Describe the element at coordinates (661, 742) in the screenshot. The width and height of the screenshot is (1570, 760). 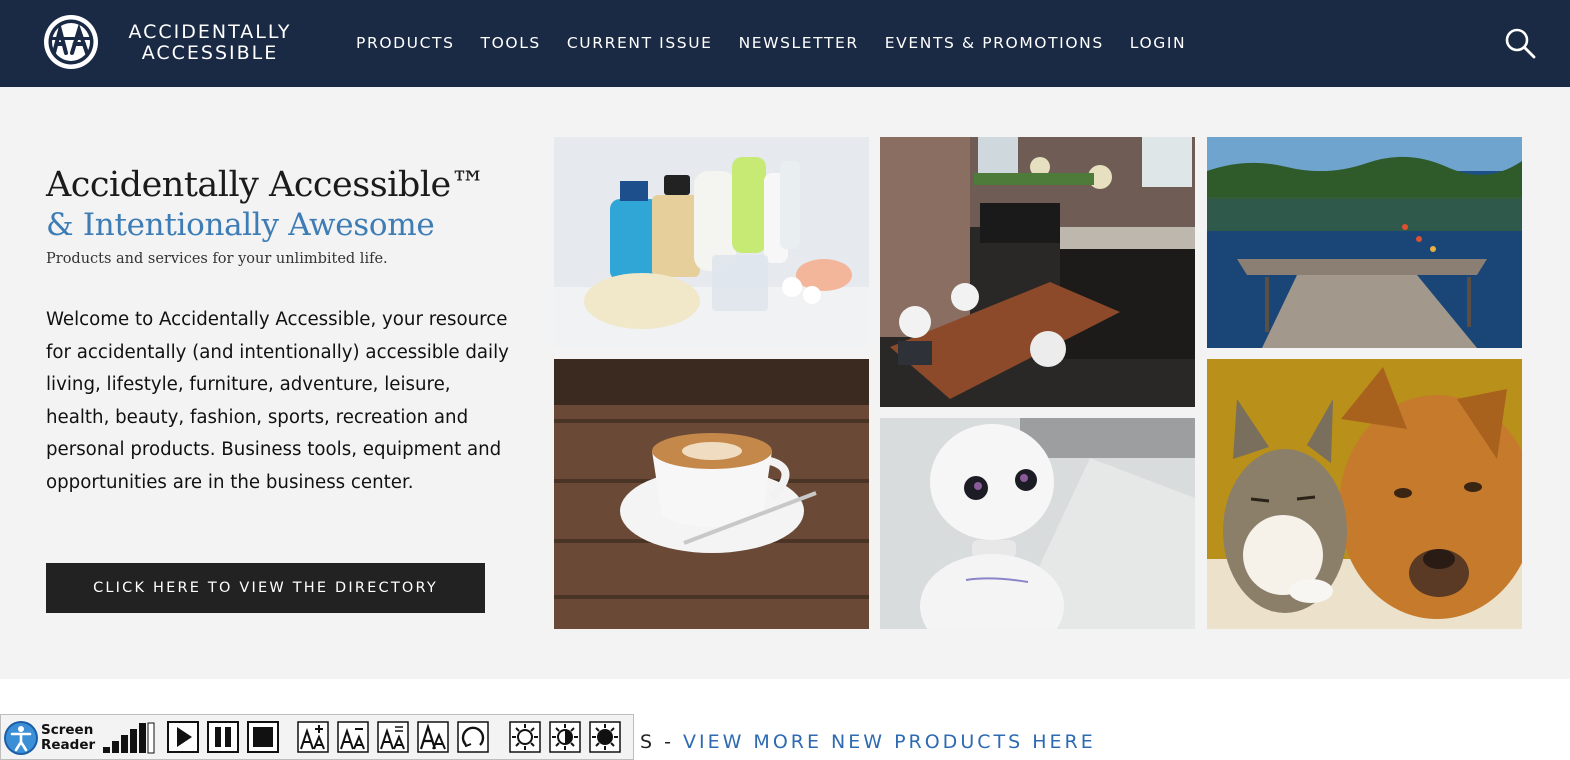
I see `new-products-prefix: S -` at that location.